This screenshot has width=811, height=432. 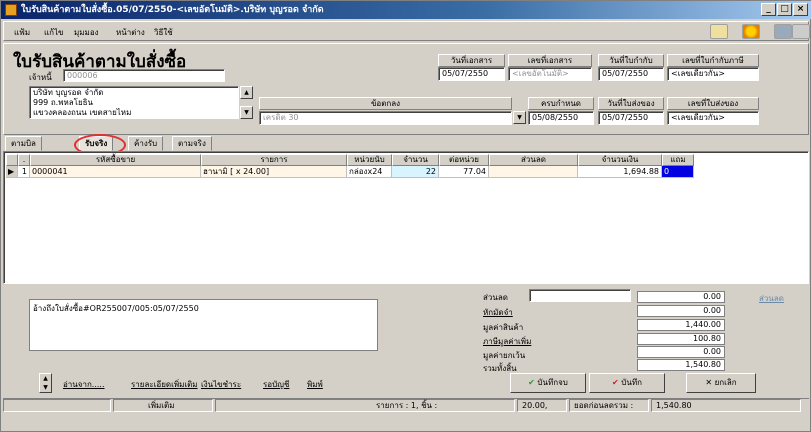 What do you see at coordinates (620, 172) in the screenshot?
I see `cell-amount: 1,694.88` at bounding box center [620, 172].